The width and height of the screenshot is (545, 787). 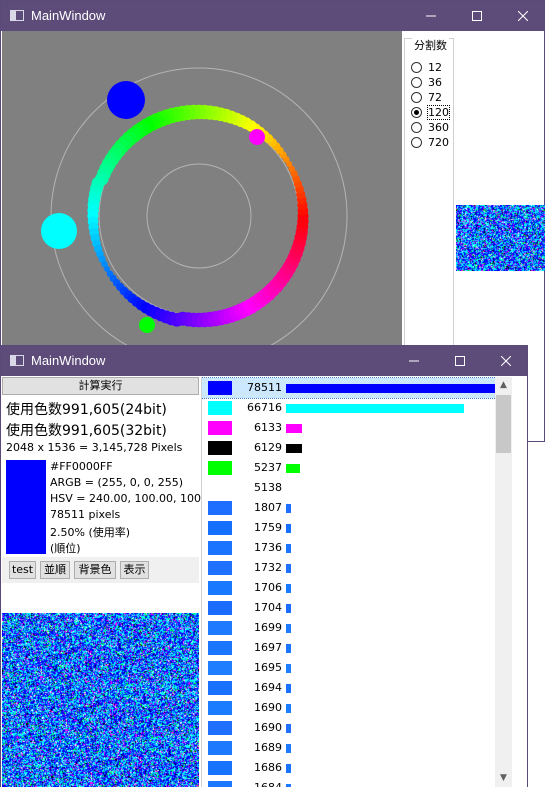 What do you see at coordinates (86, 431) in the screenshot?
I see `color-count-32bit: 使用色数991,605(32bit)` at bounding box center [86, 431].